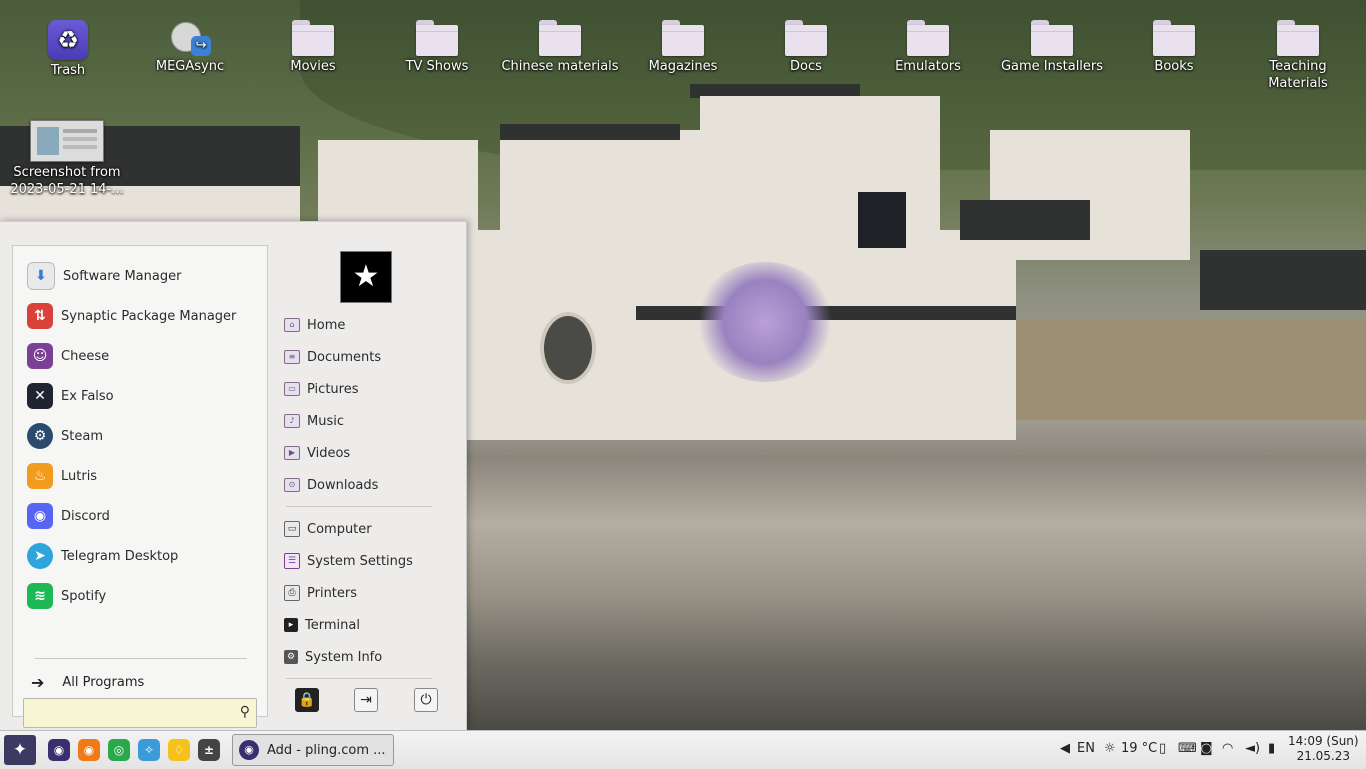 This screenshot has width=1366, height=769. Describe the element at coordinates (141, 436) in the screenshot. I see `menu-app-steam: ⚙ Steam` at that location.